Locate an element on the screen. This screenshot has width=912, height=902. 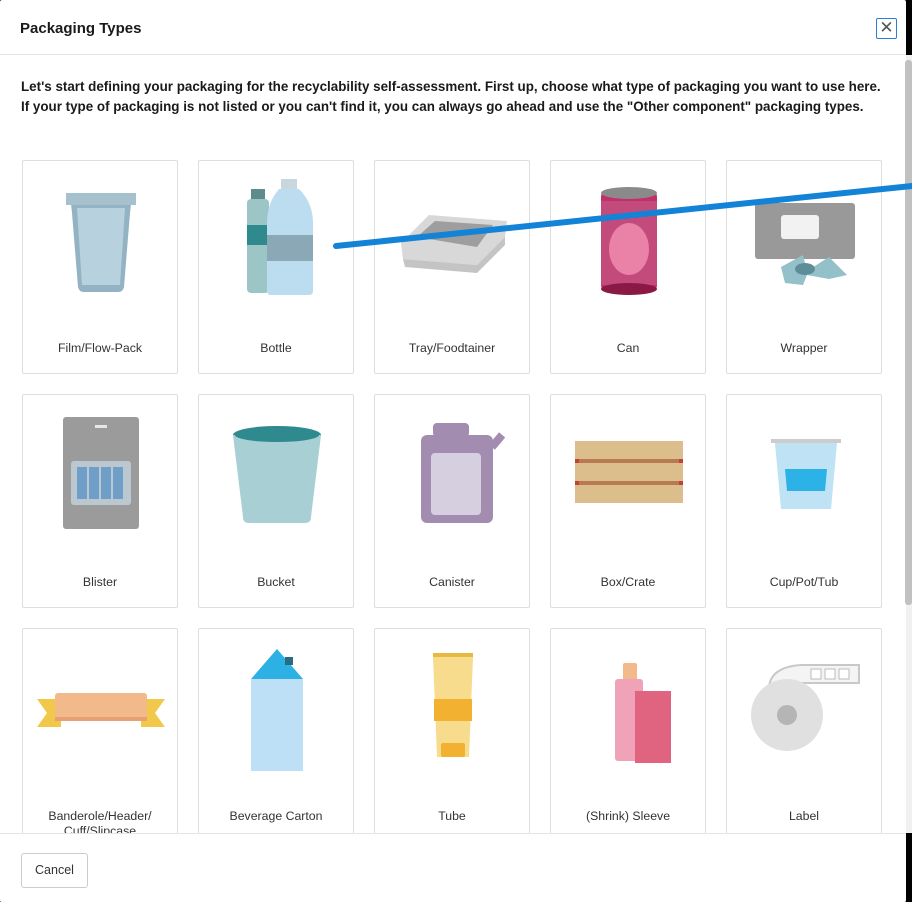
packaging-card-label: Tube is located at coordinates (452, 816).